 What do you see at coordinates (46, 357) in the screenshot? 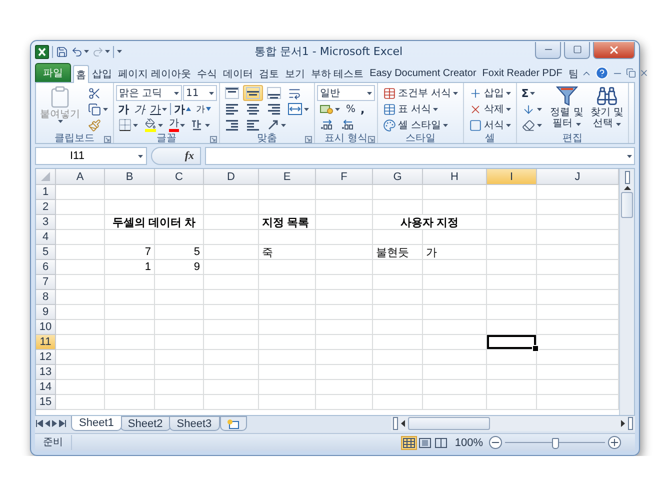
I see `row-header: 12` at bounding box center [46, 357].